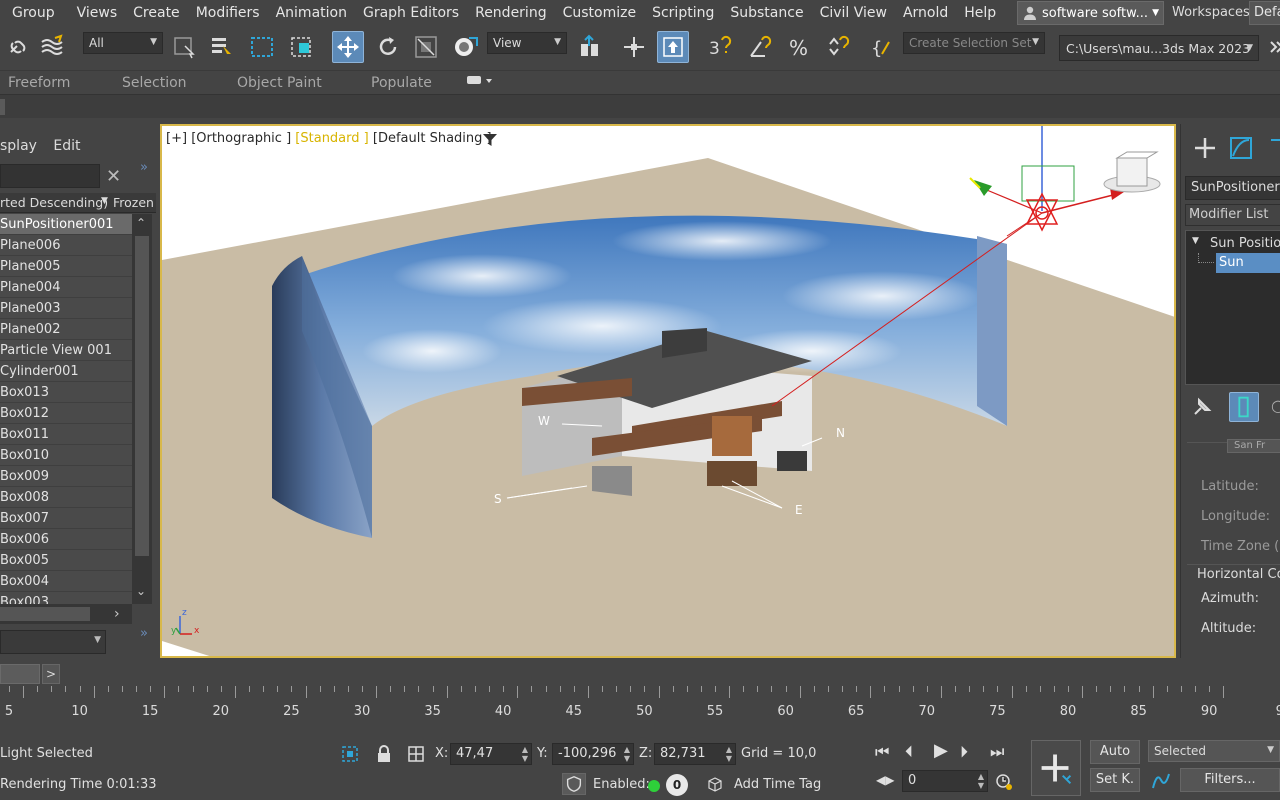 The height and width of the screenshot is (800, 1280). Describe the element at coordinates (66, 350) in the screenshot. I see `list-item: Particle View 001` at that location.